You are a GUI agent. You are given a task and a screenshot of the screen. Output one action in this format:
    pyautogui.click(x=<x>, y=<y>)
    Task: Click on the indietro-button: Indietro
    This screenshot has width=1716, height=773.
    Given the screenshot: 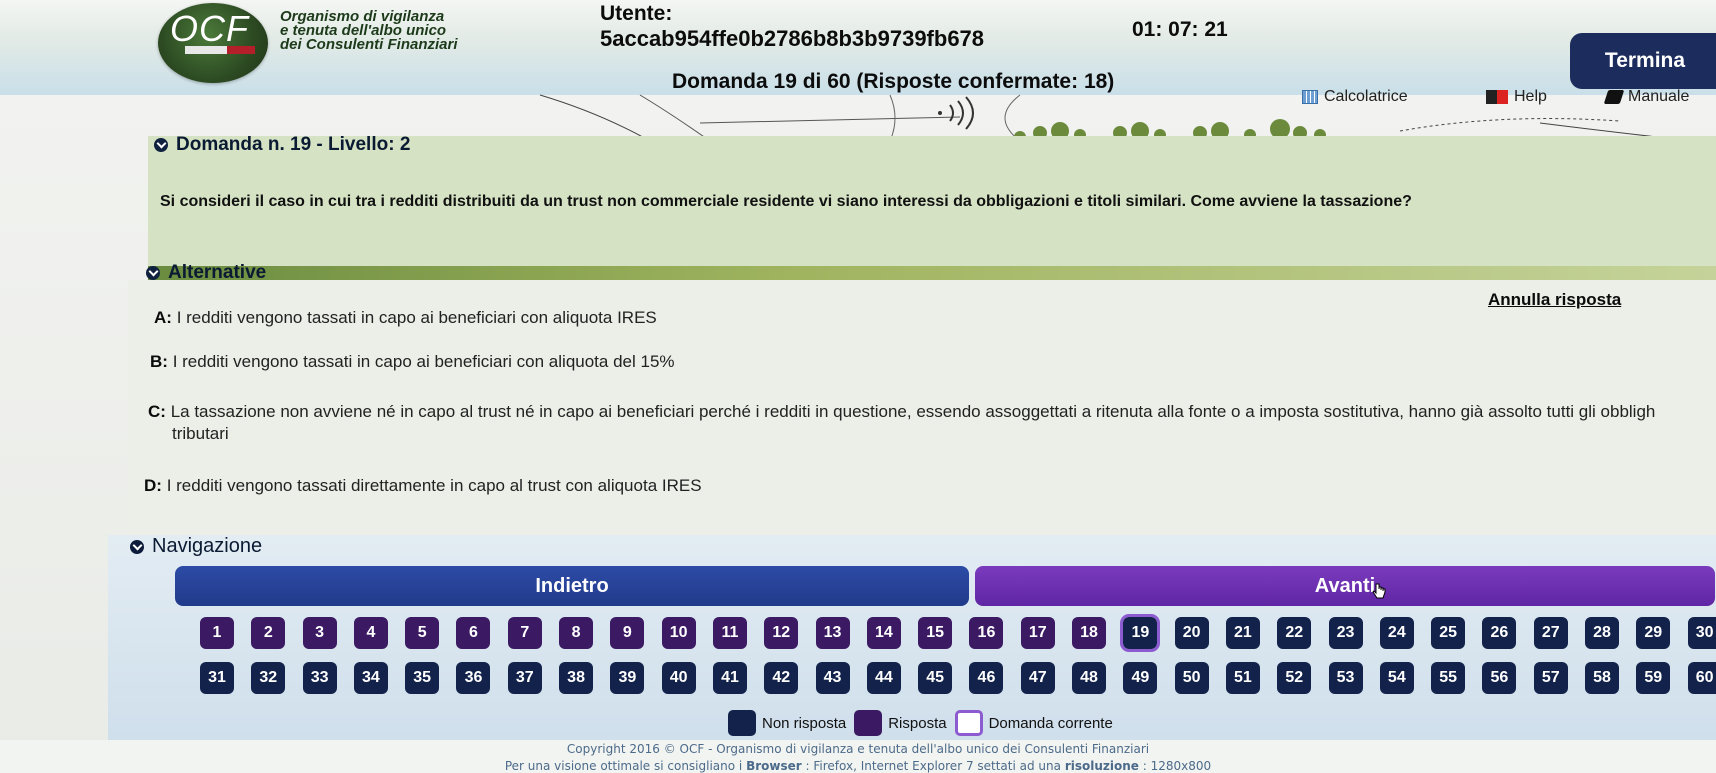 What is the action you would take?
    pyautogui.click(x=572, y=586)
    